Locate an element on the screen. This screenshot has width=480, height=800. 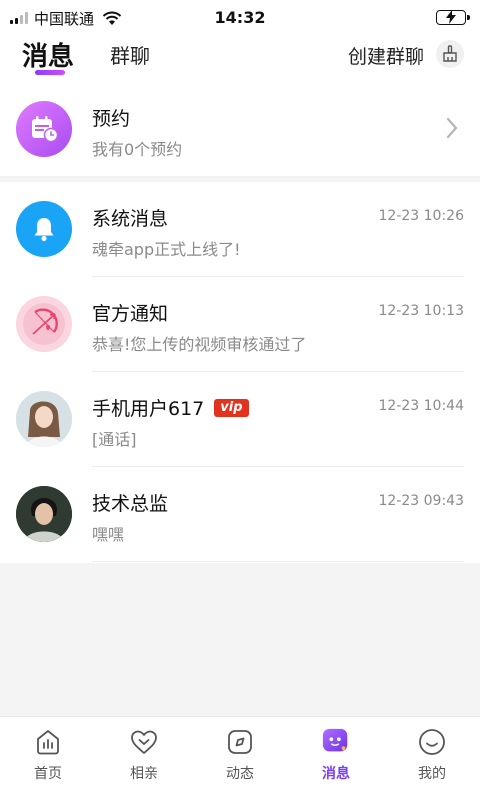
active-tab-indicator is located at coordinates (50, 72).